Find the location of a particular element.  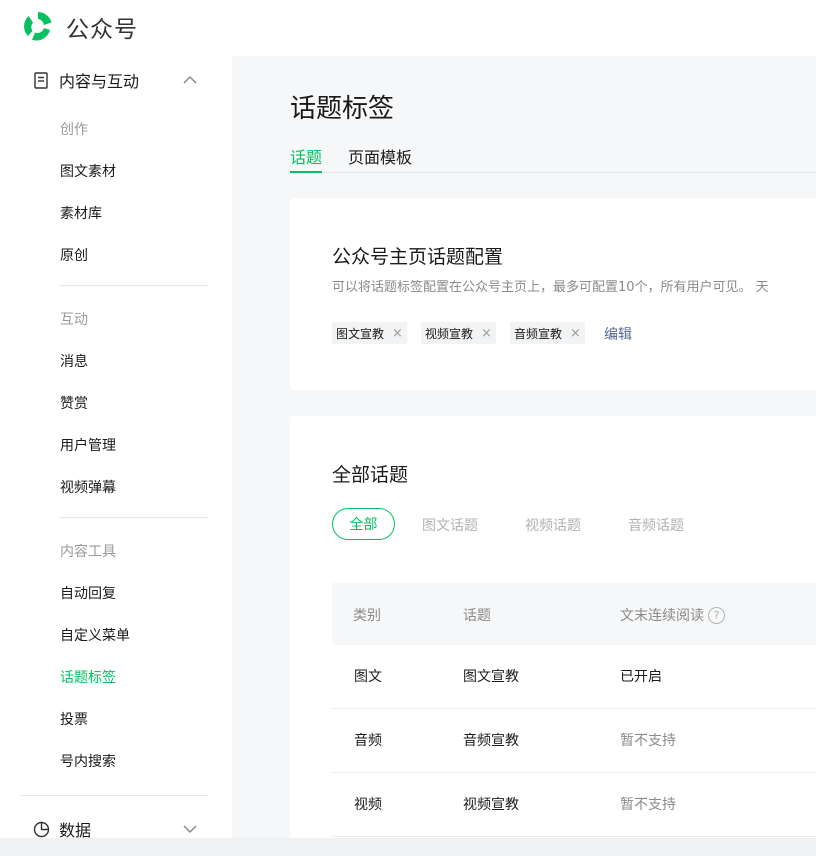

topic-tag: 图文宣教 × is located at coordinates (369, 333).